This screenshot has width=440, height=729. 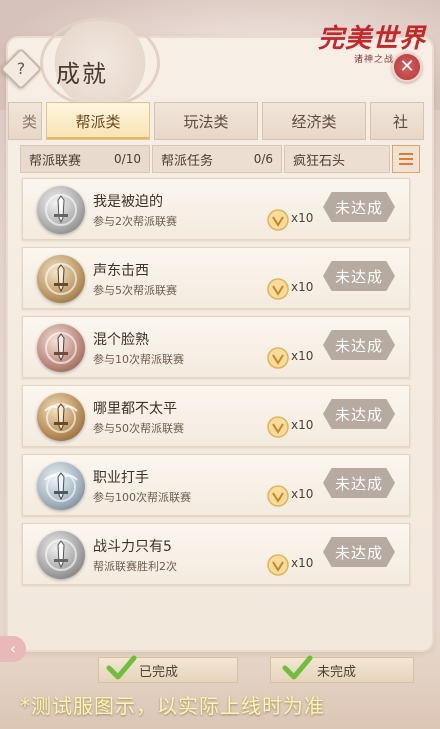 I want to click on page-title: 成就, so click(x=82, y=74).